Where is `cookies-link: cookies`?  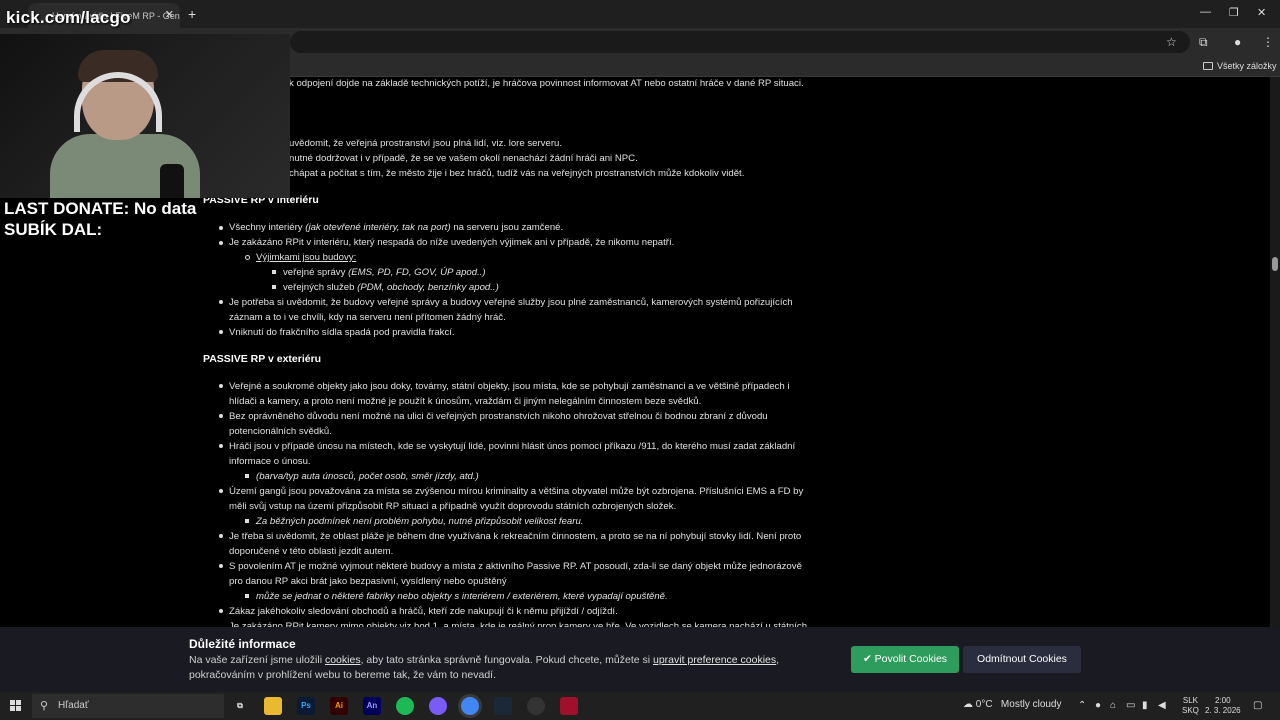
cookies-link: cookies is located at coordinates (343, 660).